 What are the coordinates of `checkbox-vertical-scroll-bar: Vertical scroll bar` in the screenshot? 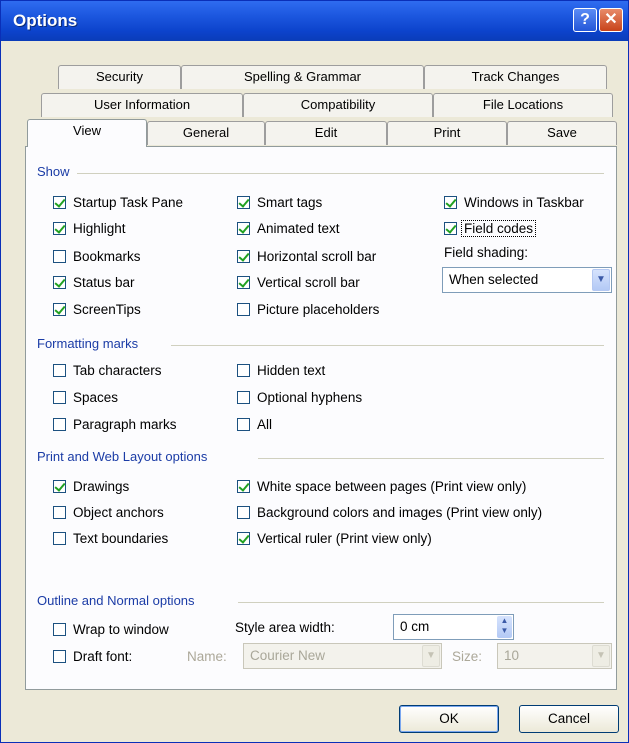 It's located at (298, 282).